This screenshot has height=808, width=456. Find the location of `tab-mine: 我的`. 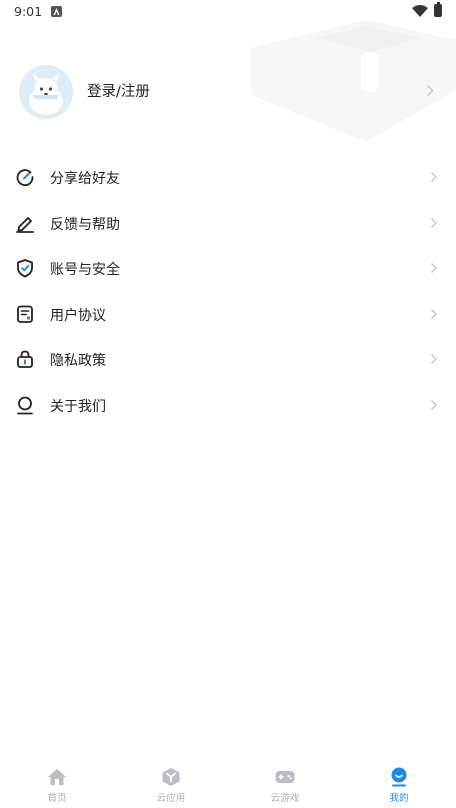

tab-mine: 我的 is located at coordinates (399, 783).